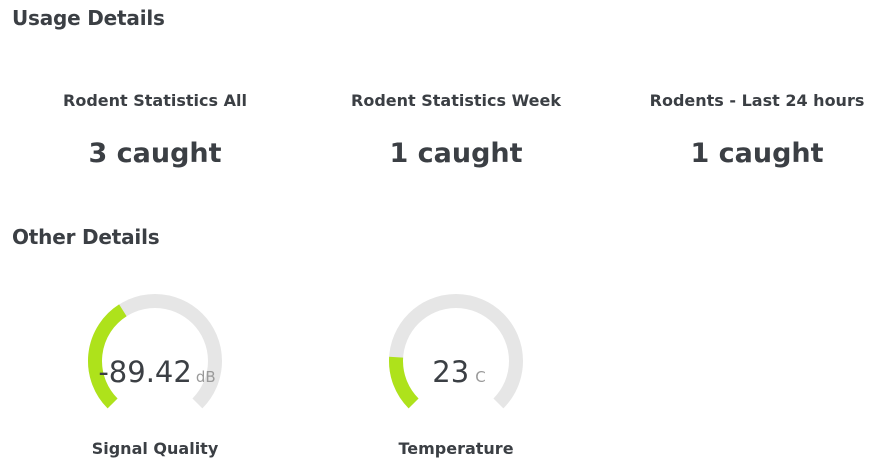 The height and width of the screenshot is (467, 873). What do you see at coordinates (456, 448) in the screenshot?
I see `gauge-label: Temperature` at bounding box center [456, 448].